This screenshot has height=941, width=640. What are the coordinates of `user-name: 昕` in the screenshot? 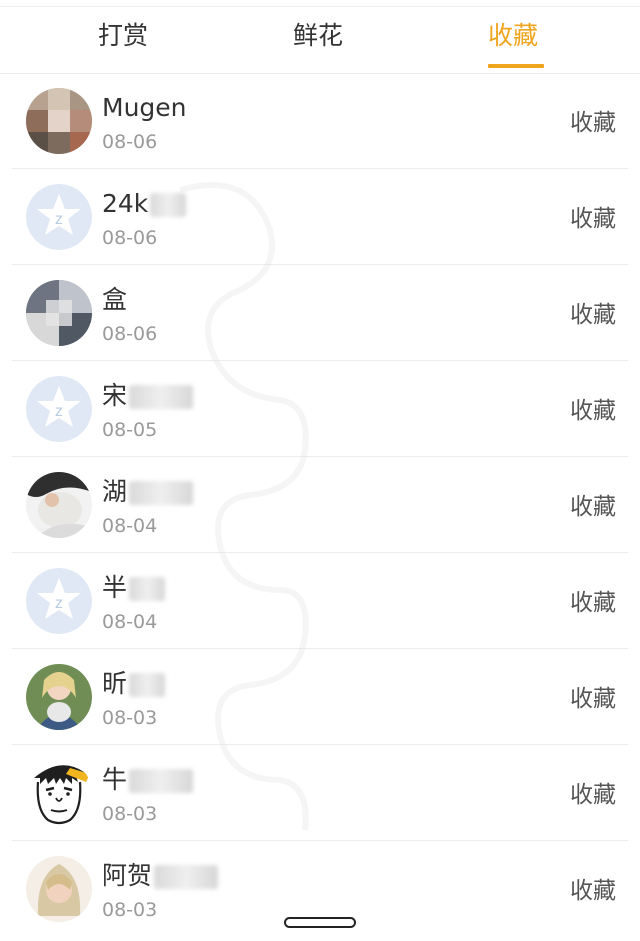 It's located at (134, 684).